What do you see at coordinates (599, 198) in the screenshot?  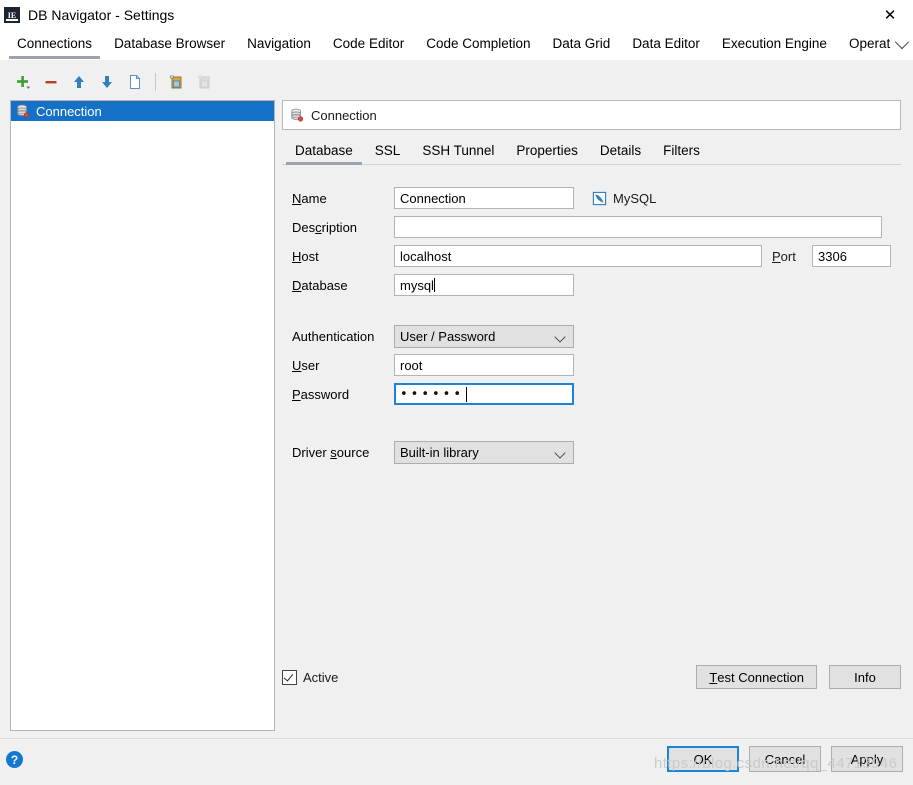 I see `mysql-icon` at bounding box center [599, 198].